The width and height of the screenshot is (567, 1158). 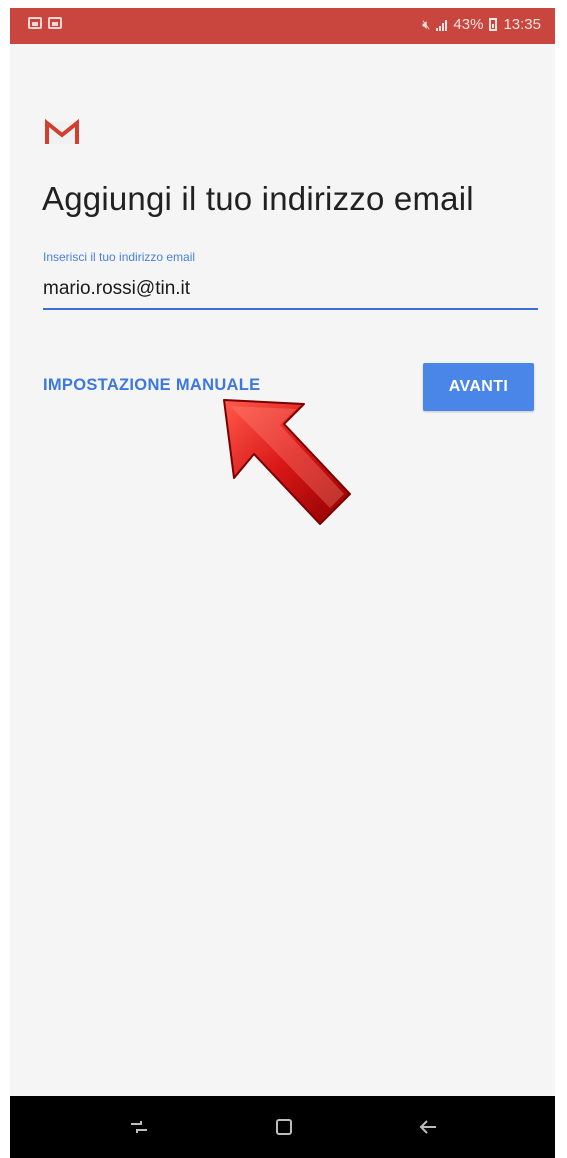 What do you see at coordinates (468, 24) in the screenshot?
I see `battery-percent: 43%` at bounding box center [468, 24].